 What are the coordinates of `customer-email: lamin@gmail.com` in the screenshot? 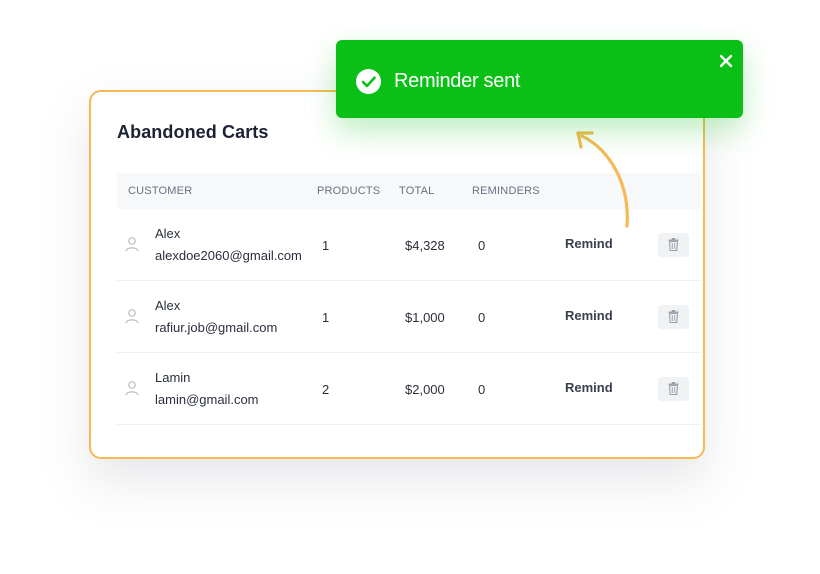 It's located at (207, 399).